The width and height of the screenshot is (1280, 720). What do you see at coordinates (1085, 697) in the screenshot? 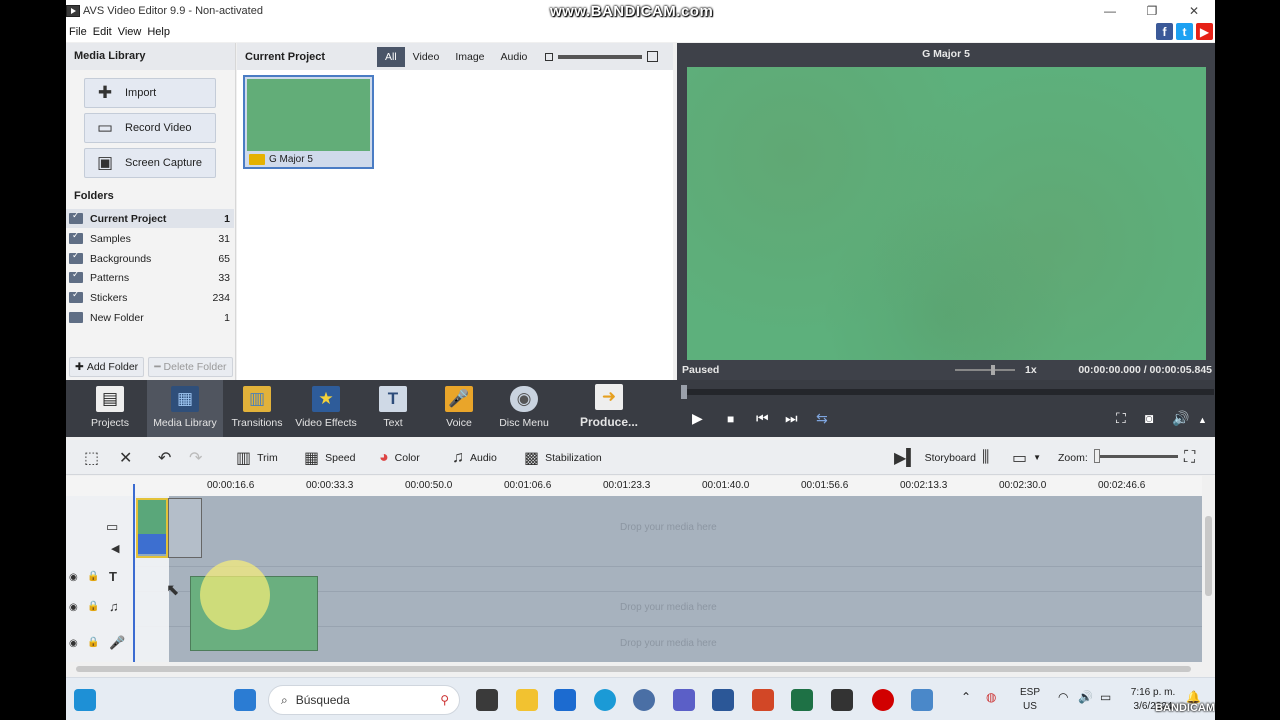
I see `speaker-icon: 🔊` at bounding box center [1085, 697].